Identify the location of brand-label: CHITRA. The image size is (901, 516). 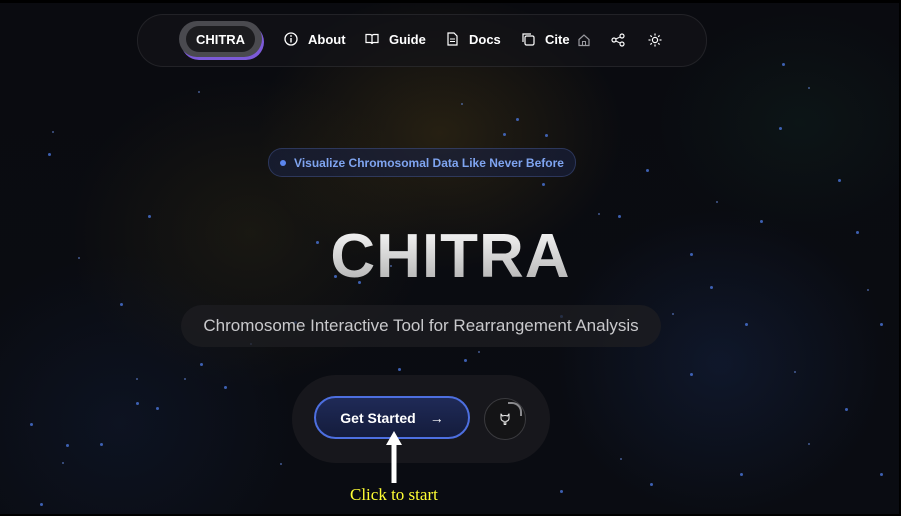
(220, 39).